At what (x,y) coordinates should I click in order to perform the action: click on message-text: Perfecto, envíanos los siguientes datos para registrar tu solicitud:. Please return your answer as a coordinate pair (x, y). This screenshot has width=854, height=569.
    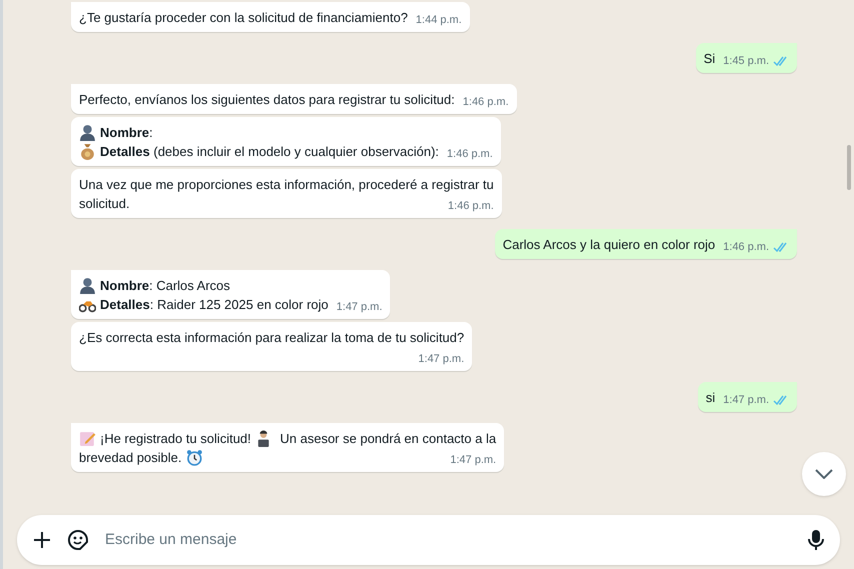
    Looking at the image, I should click on (267, 100).